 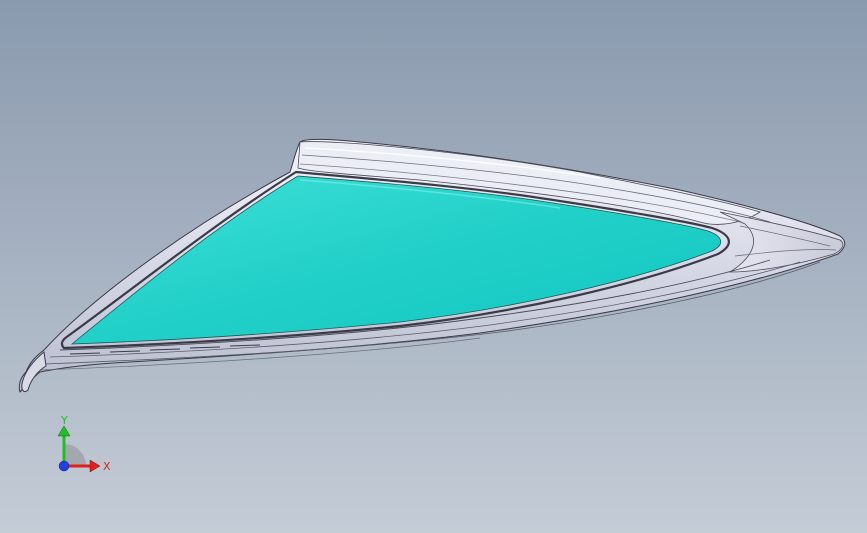 I want to click on z-axis-dot, so click(x=64, y=466).